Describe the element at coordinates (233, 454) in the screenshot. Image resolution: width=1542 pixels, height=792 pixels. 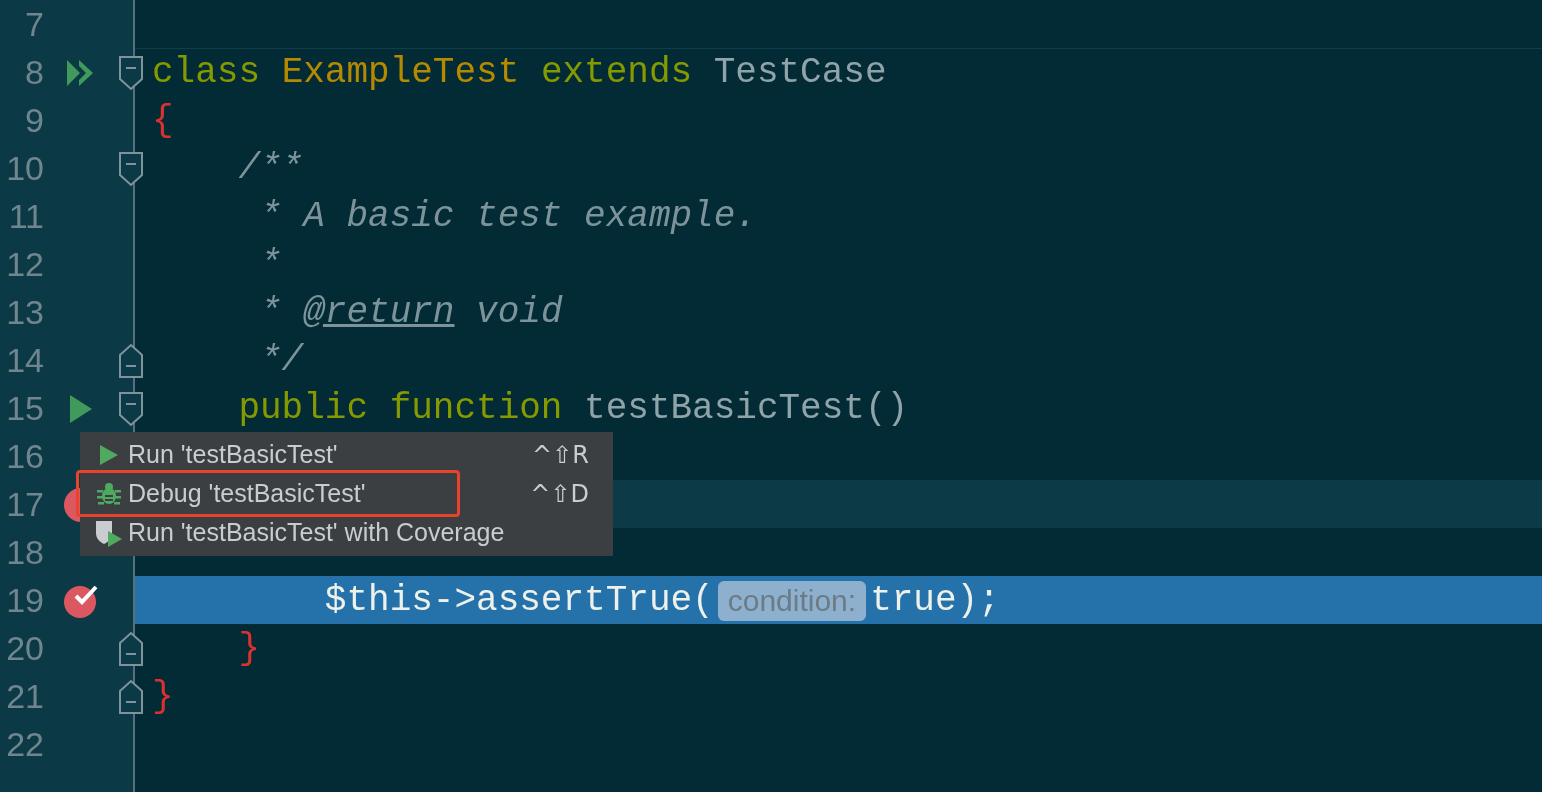
I see `menu-label: Run 'testBasicTest'` at that location.